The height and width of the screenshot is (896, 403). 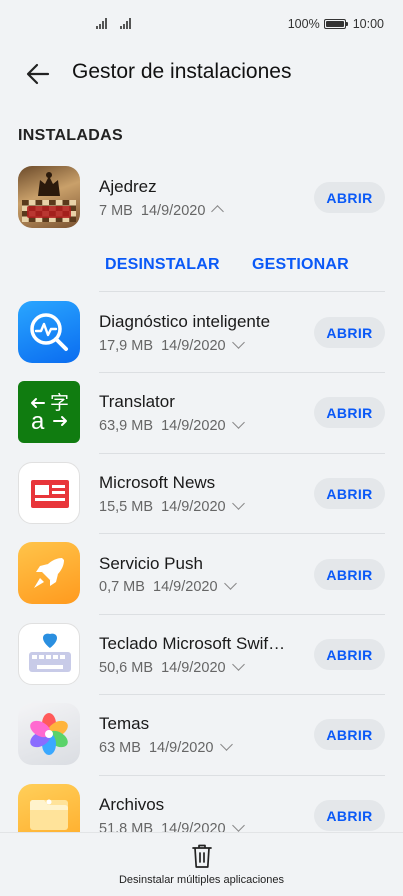 What do you see at coordinates (201, 494) in the screenshot?
I see `app-row-microsoft-news: Microsoft News 15,5 MB 14/9/2020 ABRIR` at bounding box center [201, 494].